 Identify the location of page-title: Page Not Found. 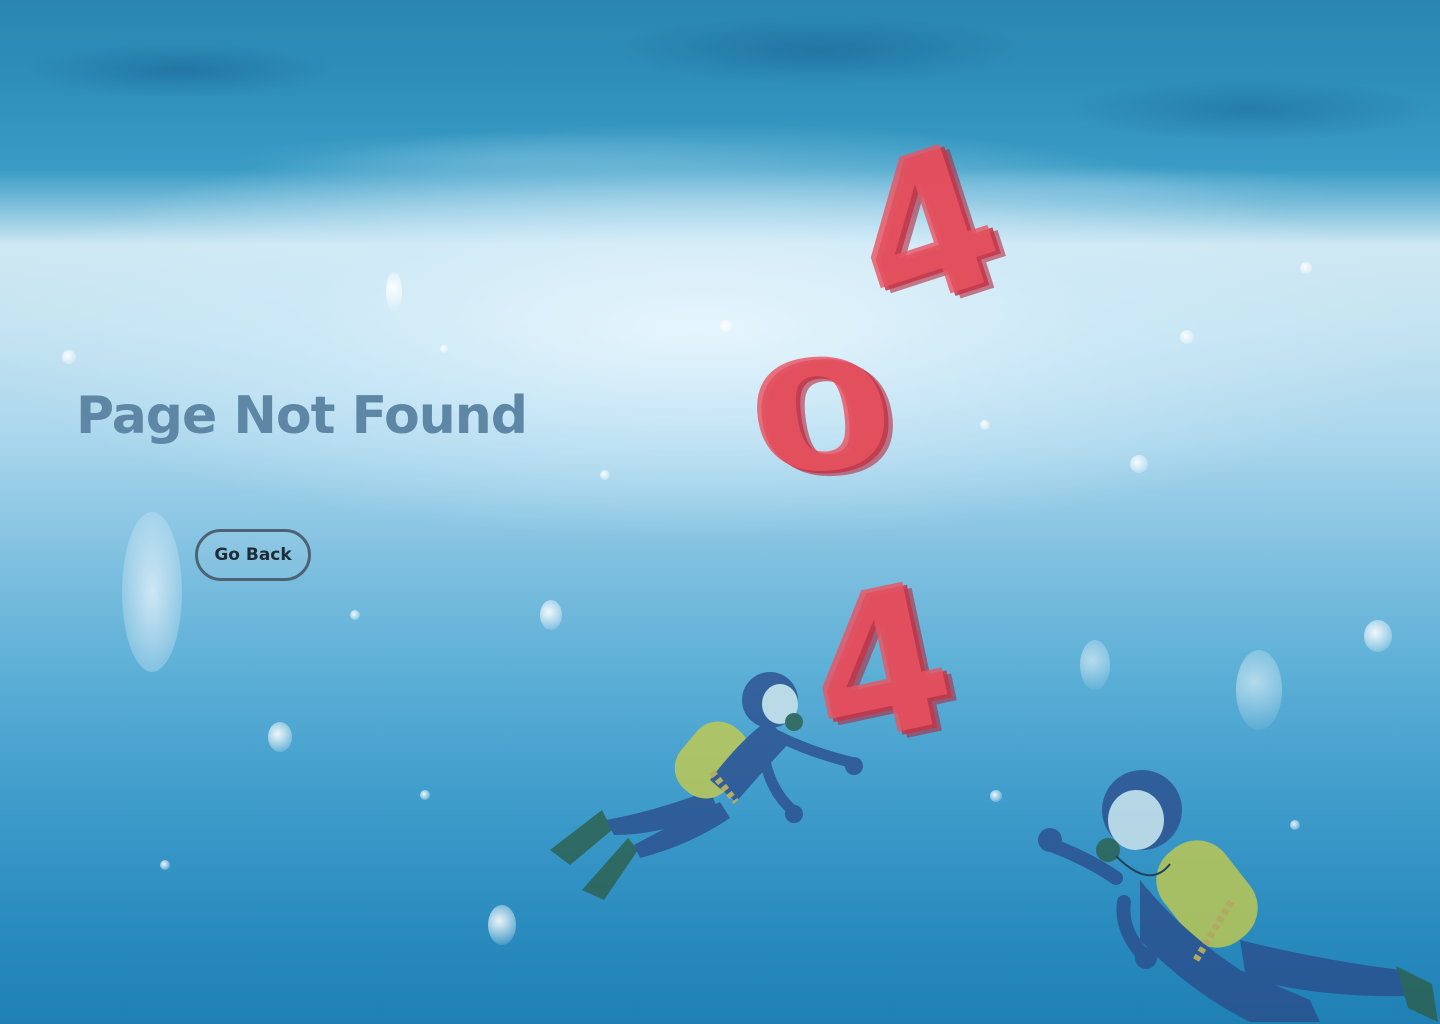
(302, 416).